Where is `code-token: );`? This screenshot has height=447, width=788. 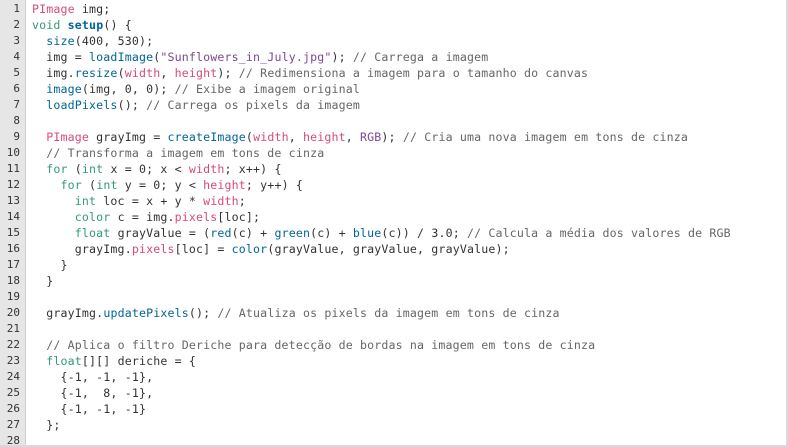 code-token: ); is located at coordinates (392, 137).